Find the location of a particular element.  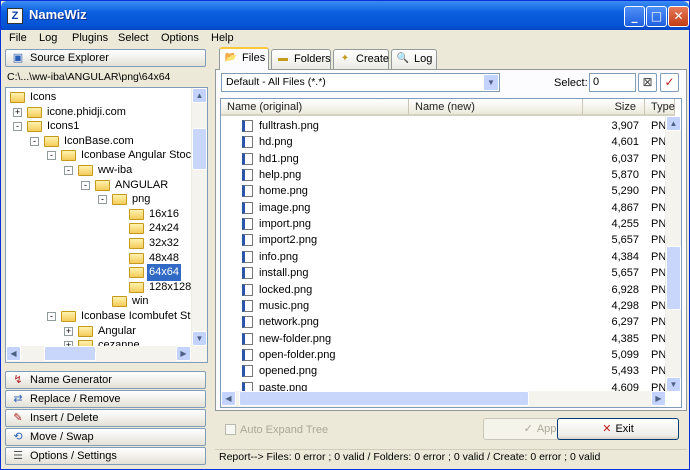

file-row: import.png 4,255 PN is located at coordinates (444, 224).